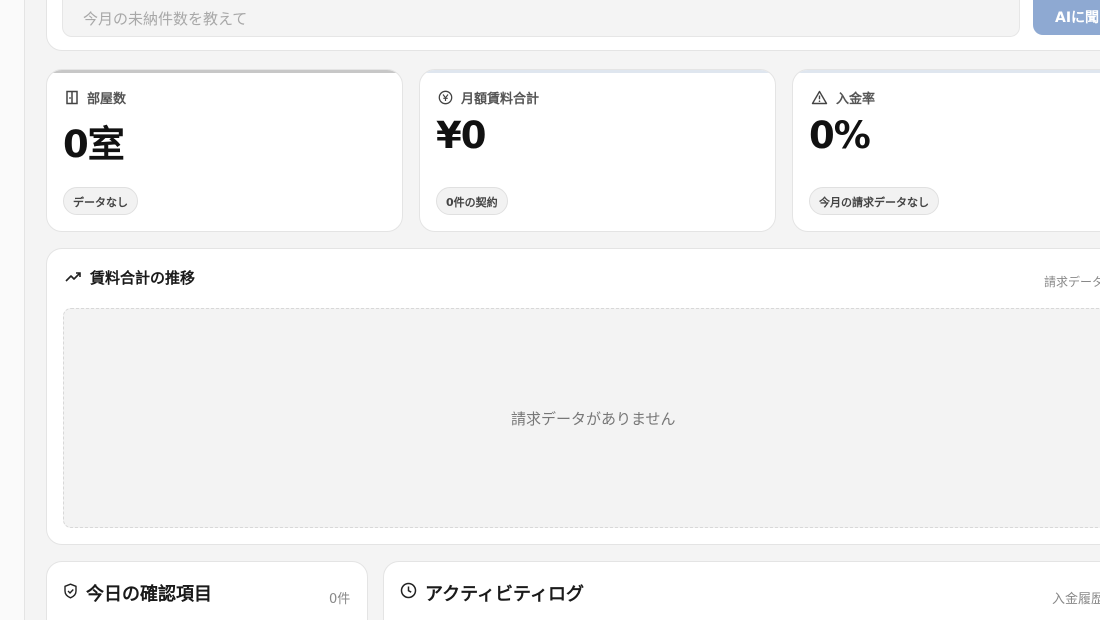 The height and width of the screenshot is (620, 1100). I want to click on card-title: アクティビティログ, so click(492, 593).